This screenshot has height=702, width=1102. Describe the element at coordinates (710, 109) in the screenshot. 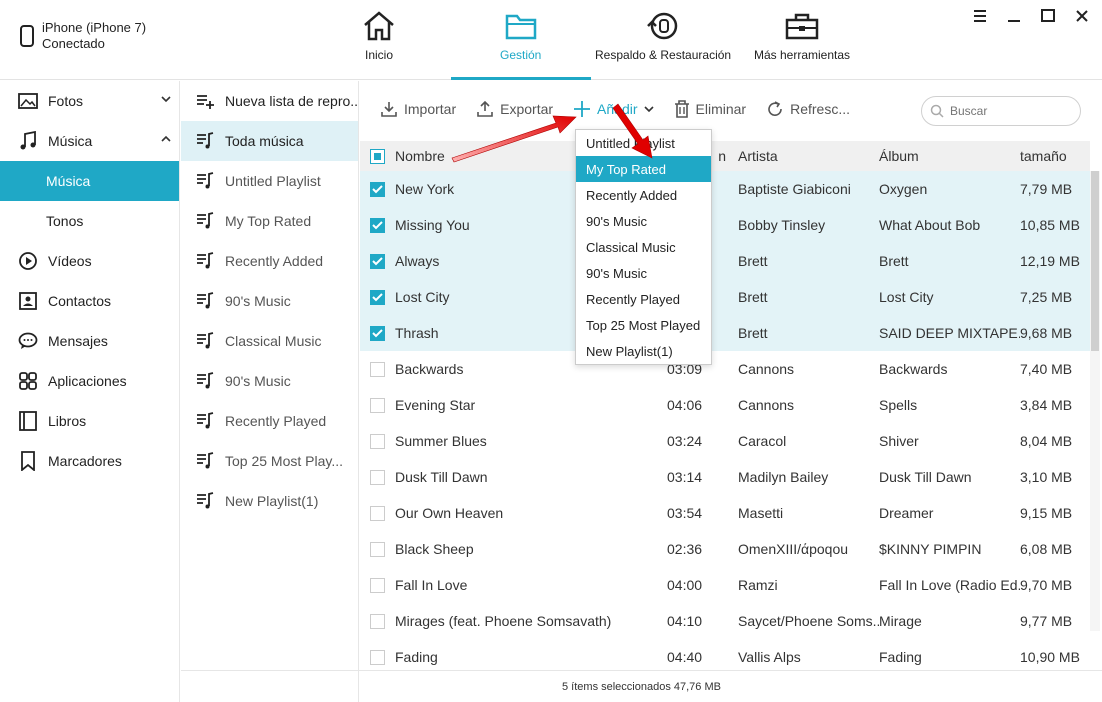

I see `delete-button: Eliminar` at that location.